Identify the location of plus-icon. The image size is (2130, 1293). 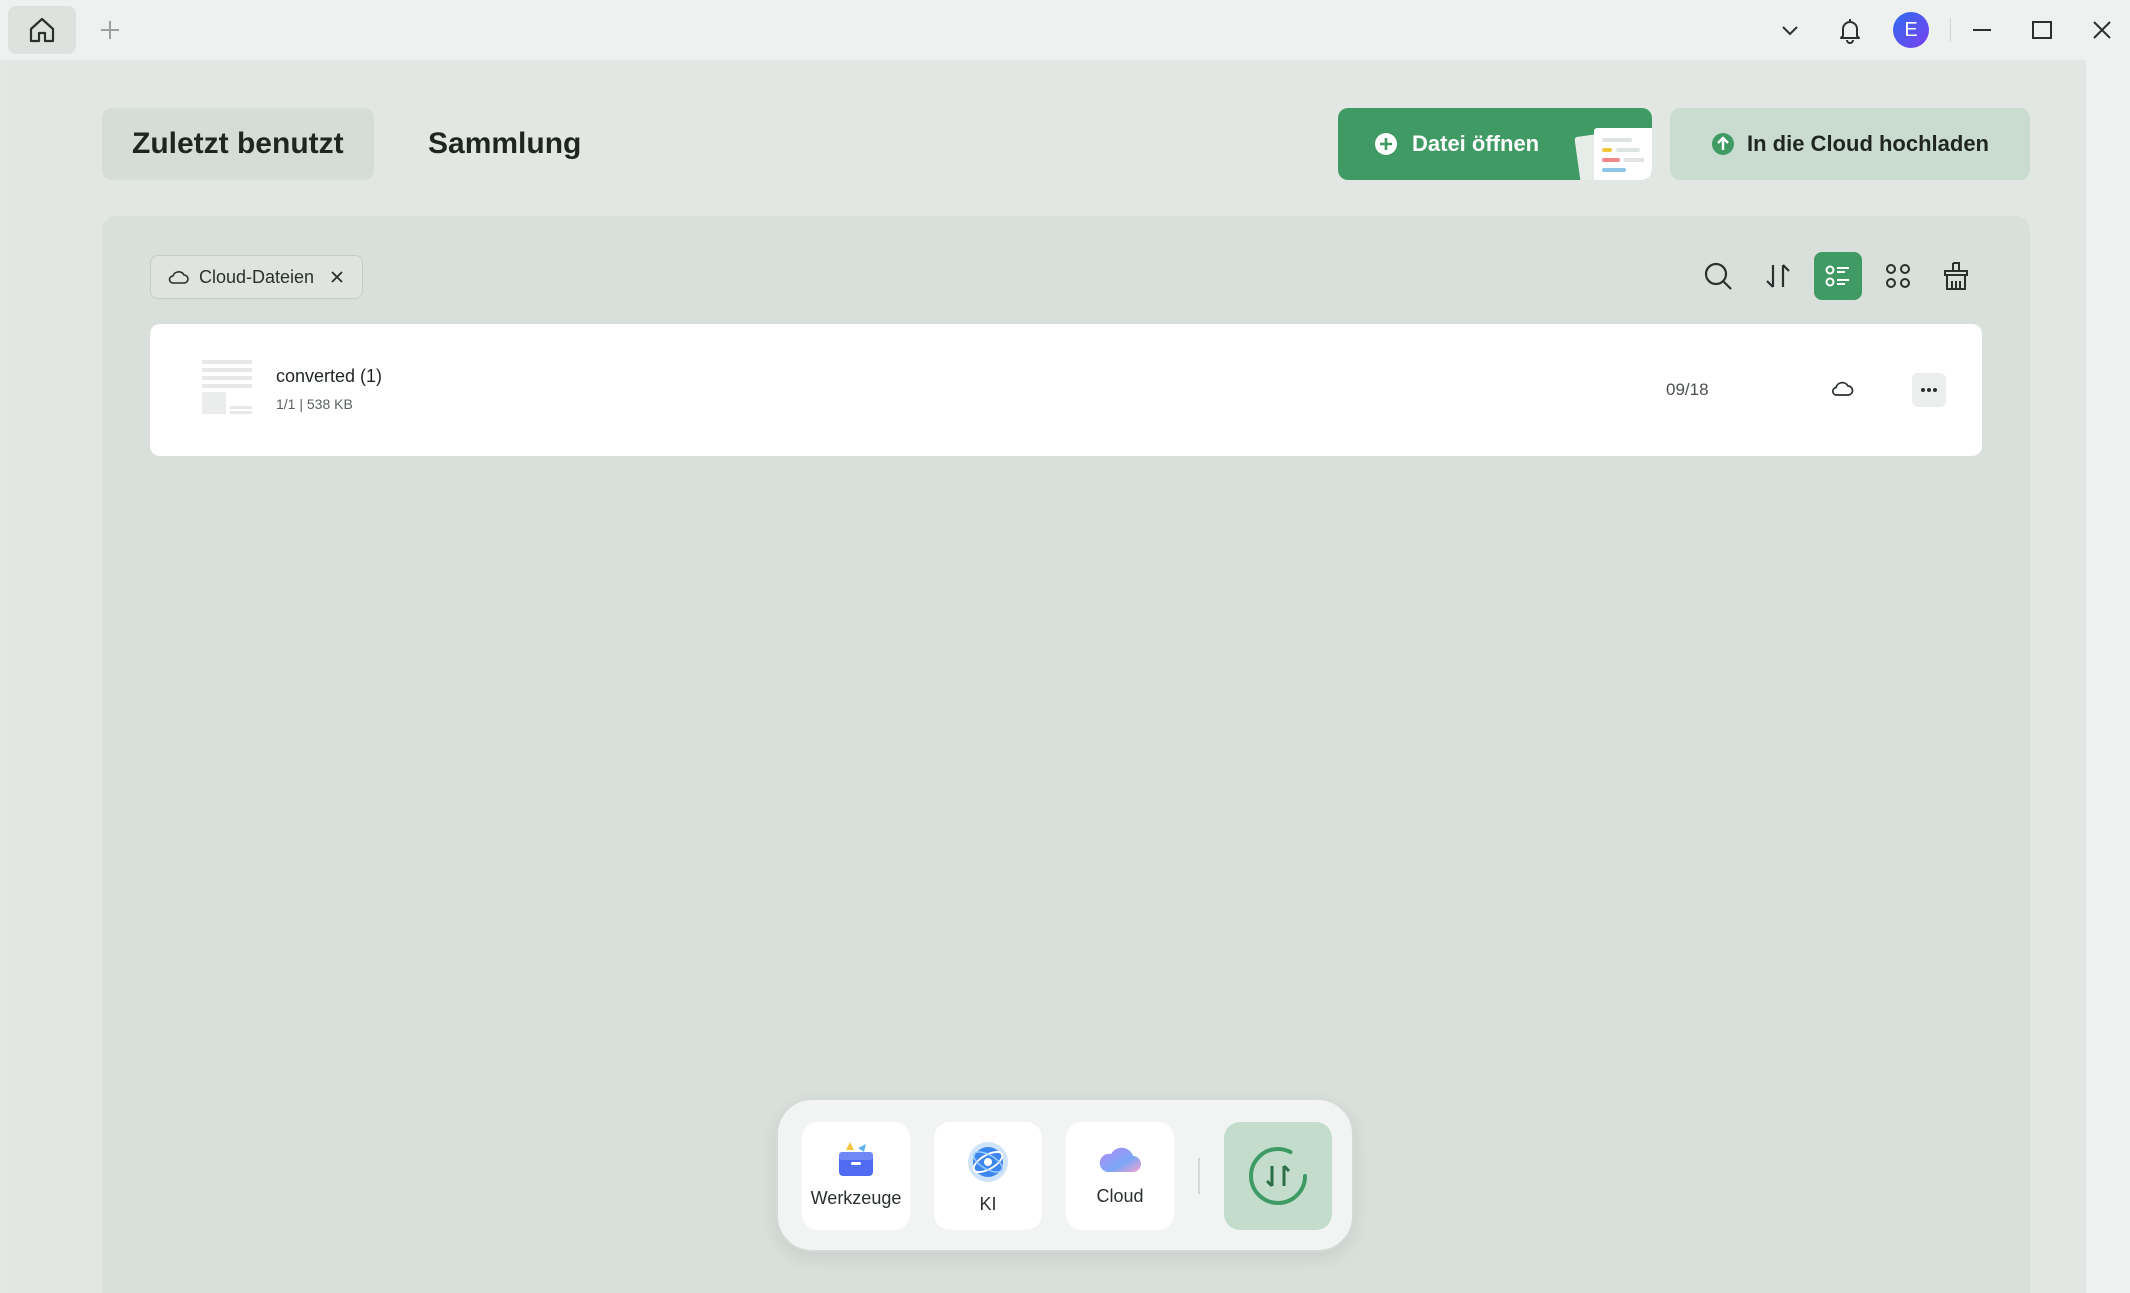
(110, 30).